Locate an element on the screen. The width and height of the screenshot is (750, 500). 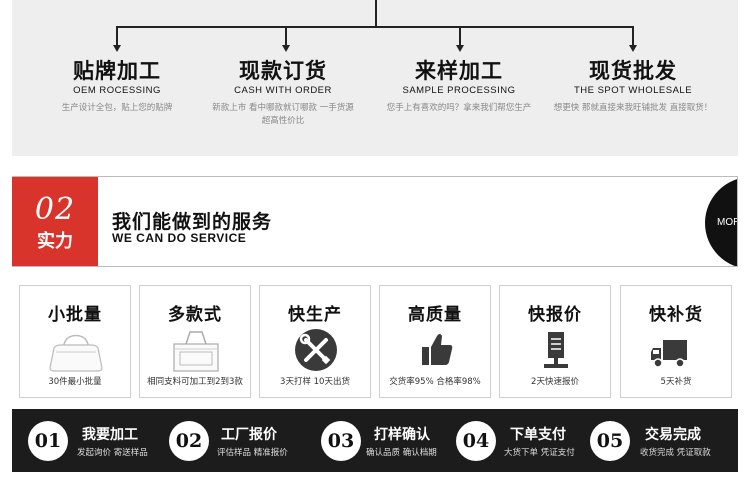
capability-title: 小批量 is located at coordinates (75, 315).